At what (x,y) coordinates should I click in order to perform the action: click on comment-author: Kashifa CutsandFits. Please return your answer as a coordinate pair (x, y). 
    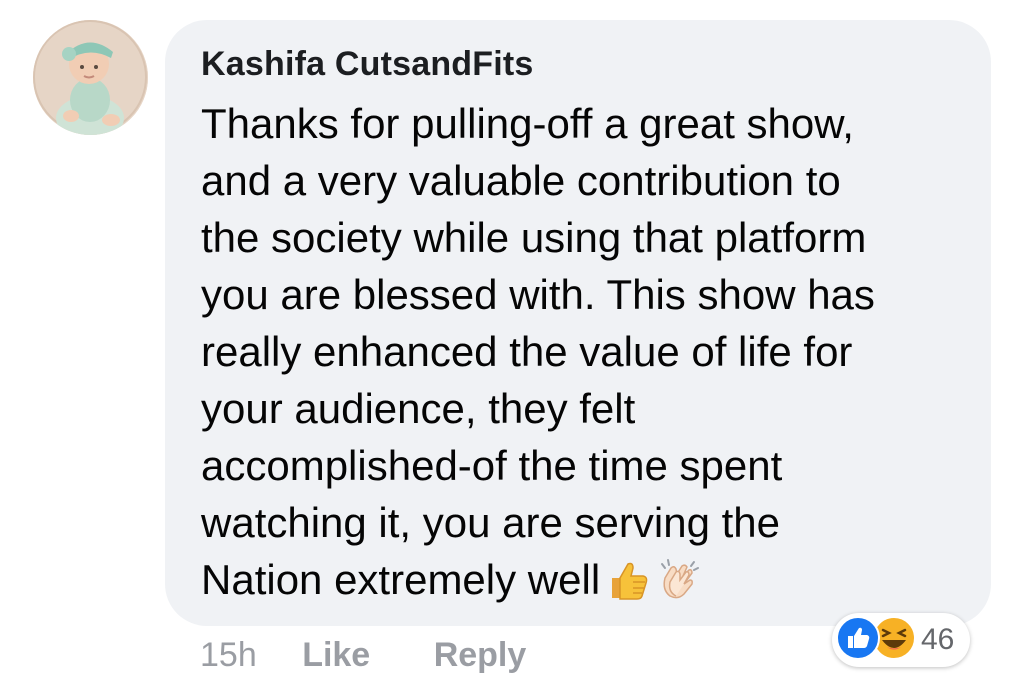
    Looking at the image, I should click on (581, 64).